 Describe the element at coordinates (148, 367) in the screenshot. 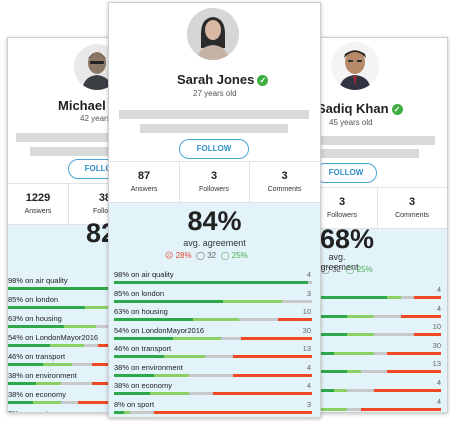

I see `topic-label: 38% on environment` at that location.